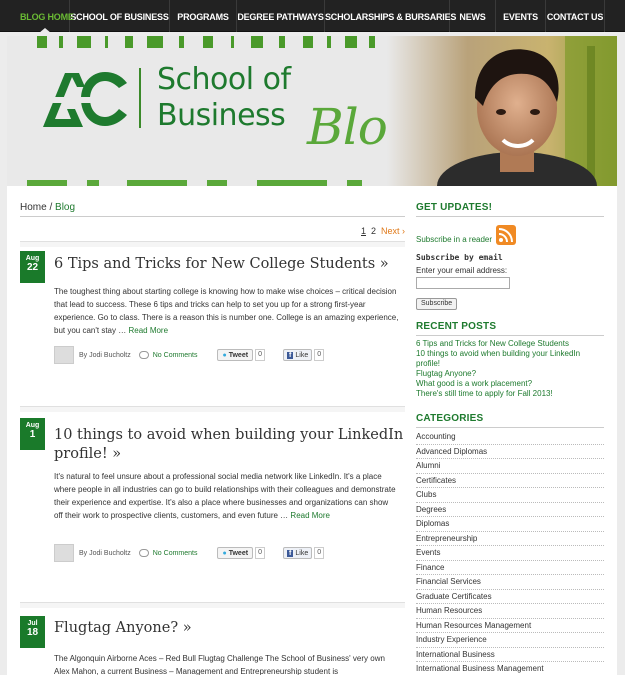  What do you see at coordinates (510, 539) in the screenshot?
I see `category-link: Entrepreneurship` at bounding box center [510, 539].